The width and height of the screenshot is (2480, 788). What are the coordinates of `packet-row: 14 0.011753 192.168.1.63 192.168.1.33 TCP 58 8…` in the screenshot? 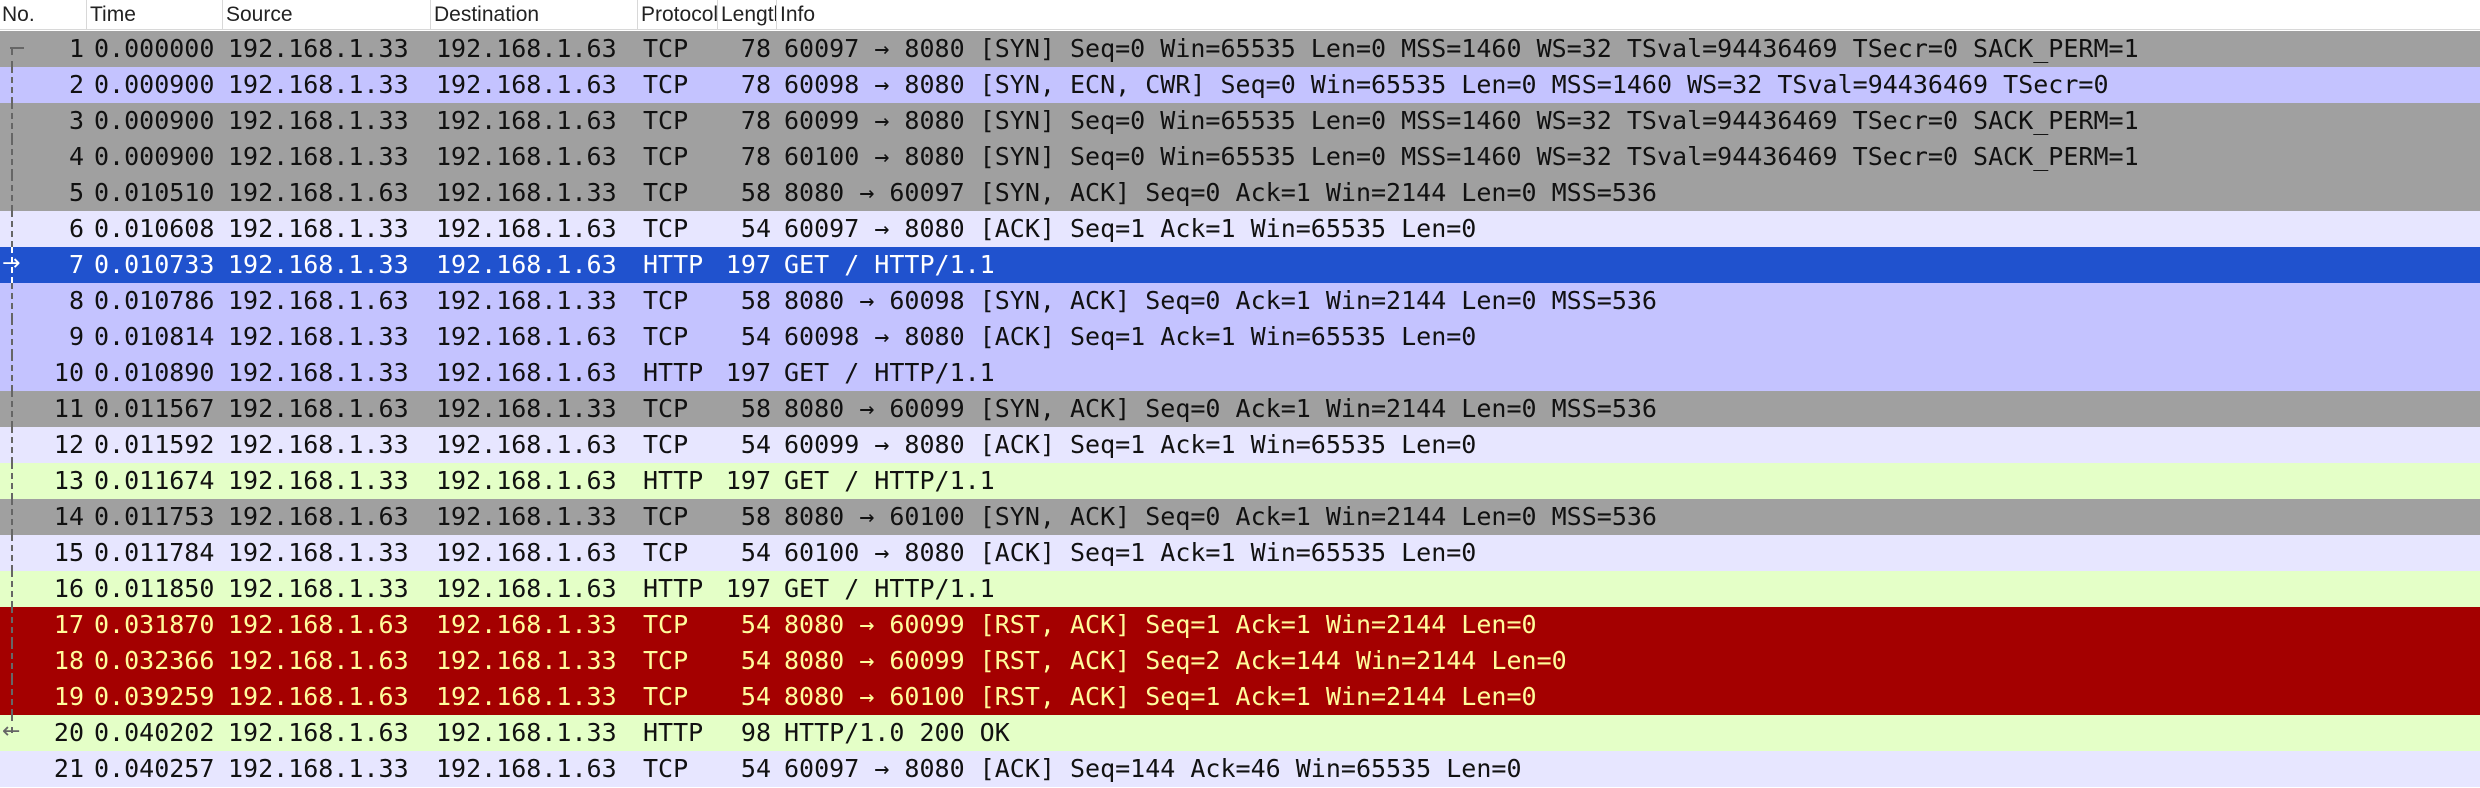 It's located at (1240, 517).